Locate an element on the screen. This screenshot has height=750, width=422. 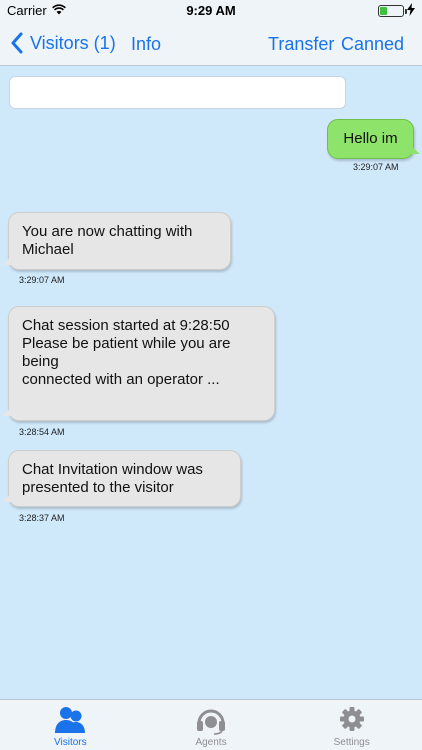
charging-bolt-icon is located at coordinates (411, 9).